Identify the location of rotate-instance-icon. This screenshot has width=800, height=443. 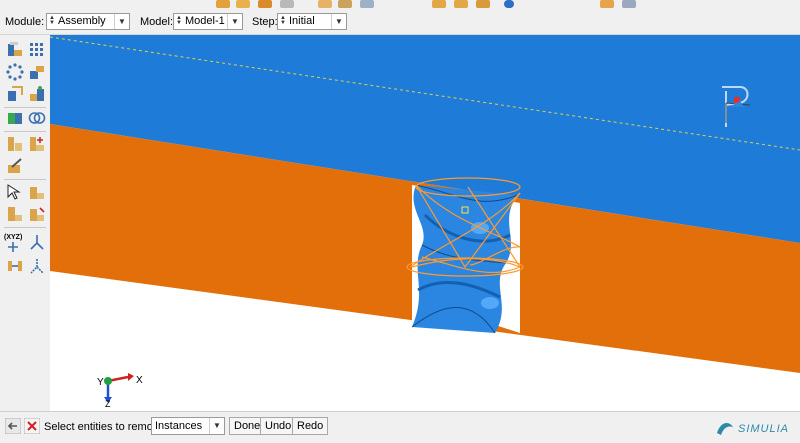
(15, 94).